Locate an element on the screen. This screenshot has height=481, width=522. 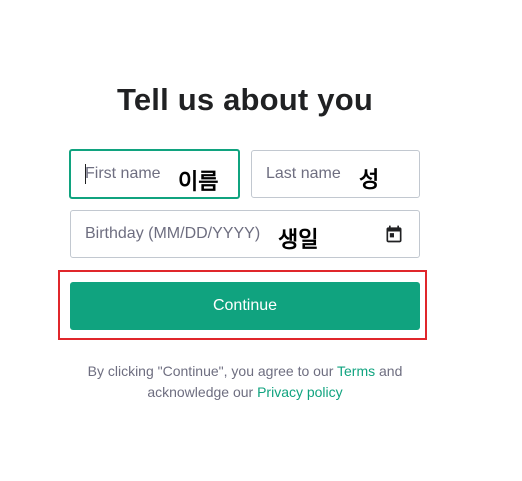
terms-link: Terms is located at coordinates (356, 371).